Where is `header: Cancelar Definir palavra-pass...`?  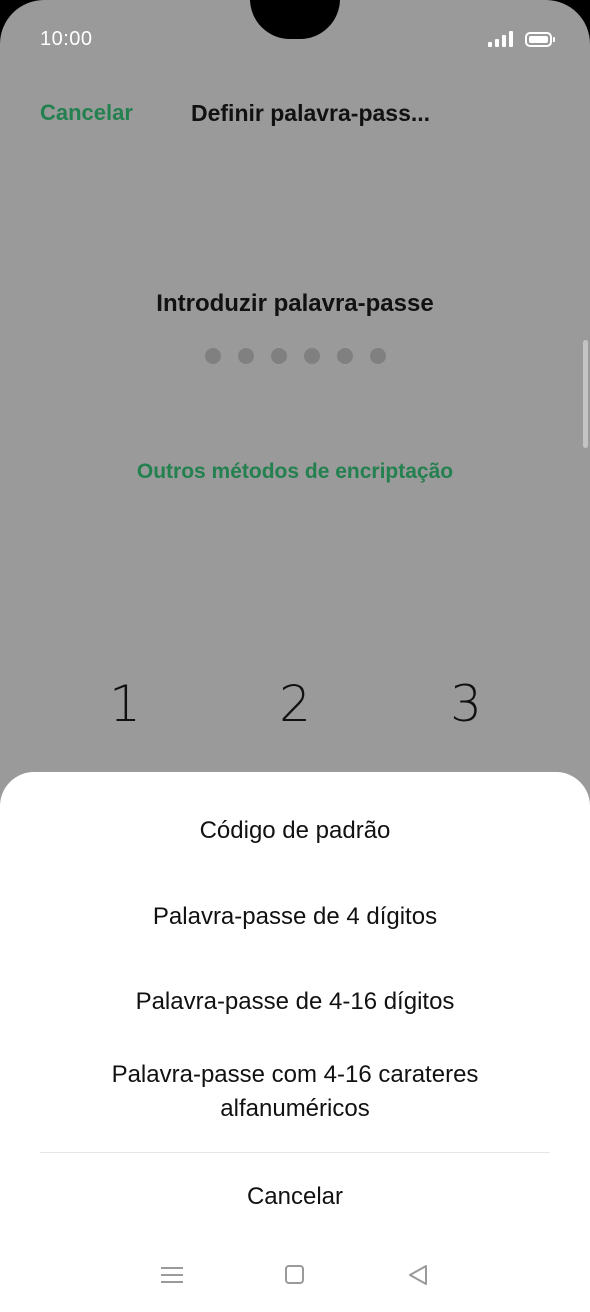
header: Cancelar Definir palavra-pass... is located at coordinates (295, 113).